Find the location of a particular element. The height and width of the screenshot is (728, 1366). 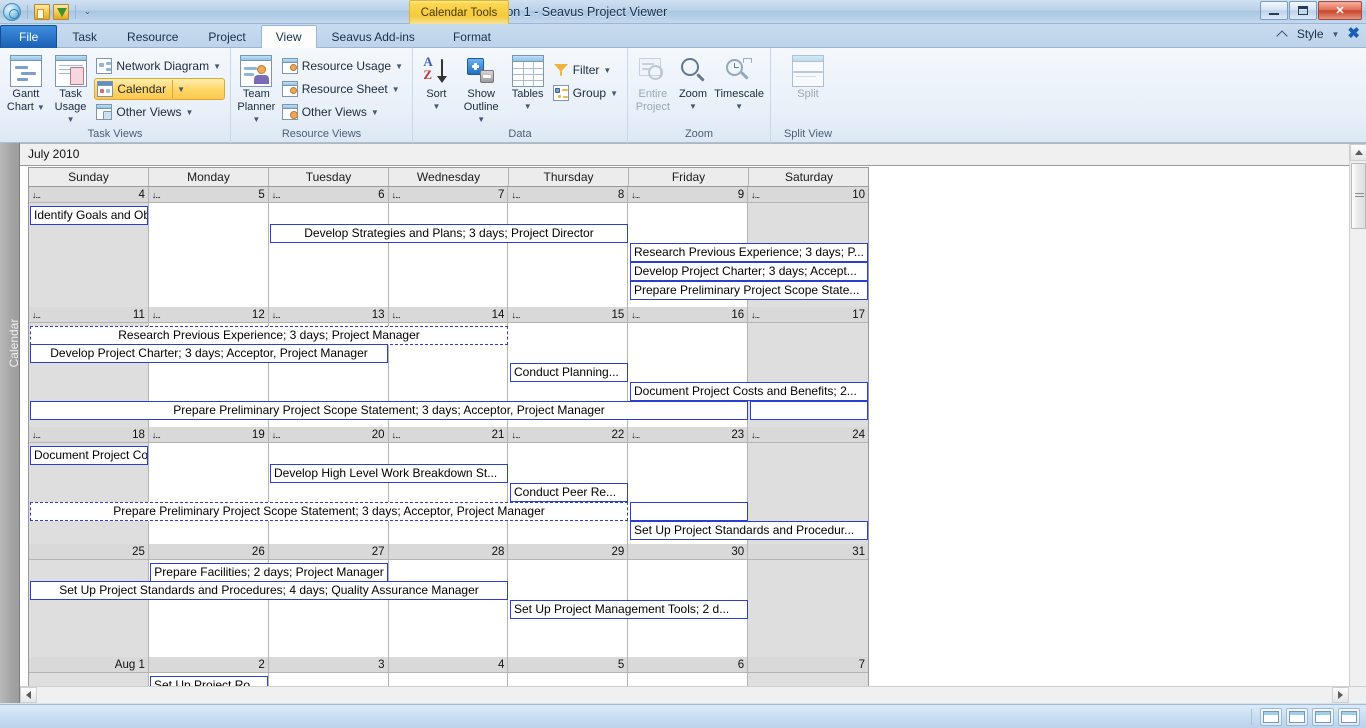

network-diagram-button: Network Diagram ▼ is located at coordinates (159, 66).